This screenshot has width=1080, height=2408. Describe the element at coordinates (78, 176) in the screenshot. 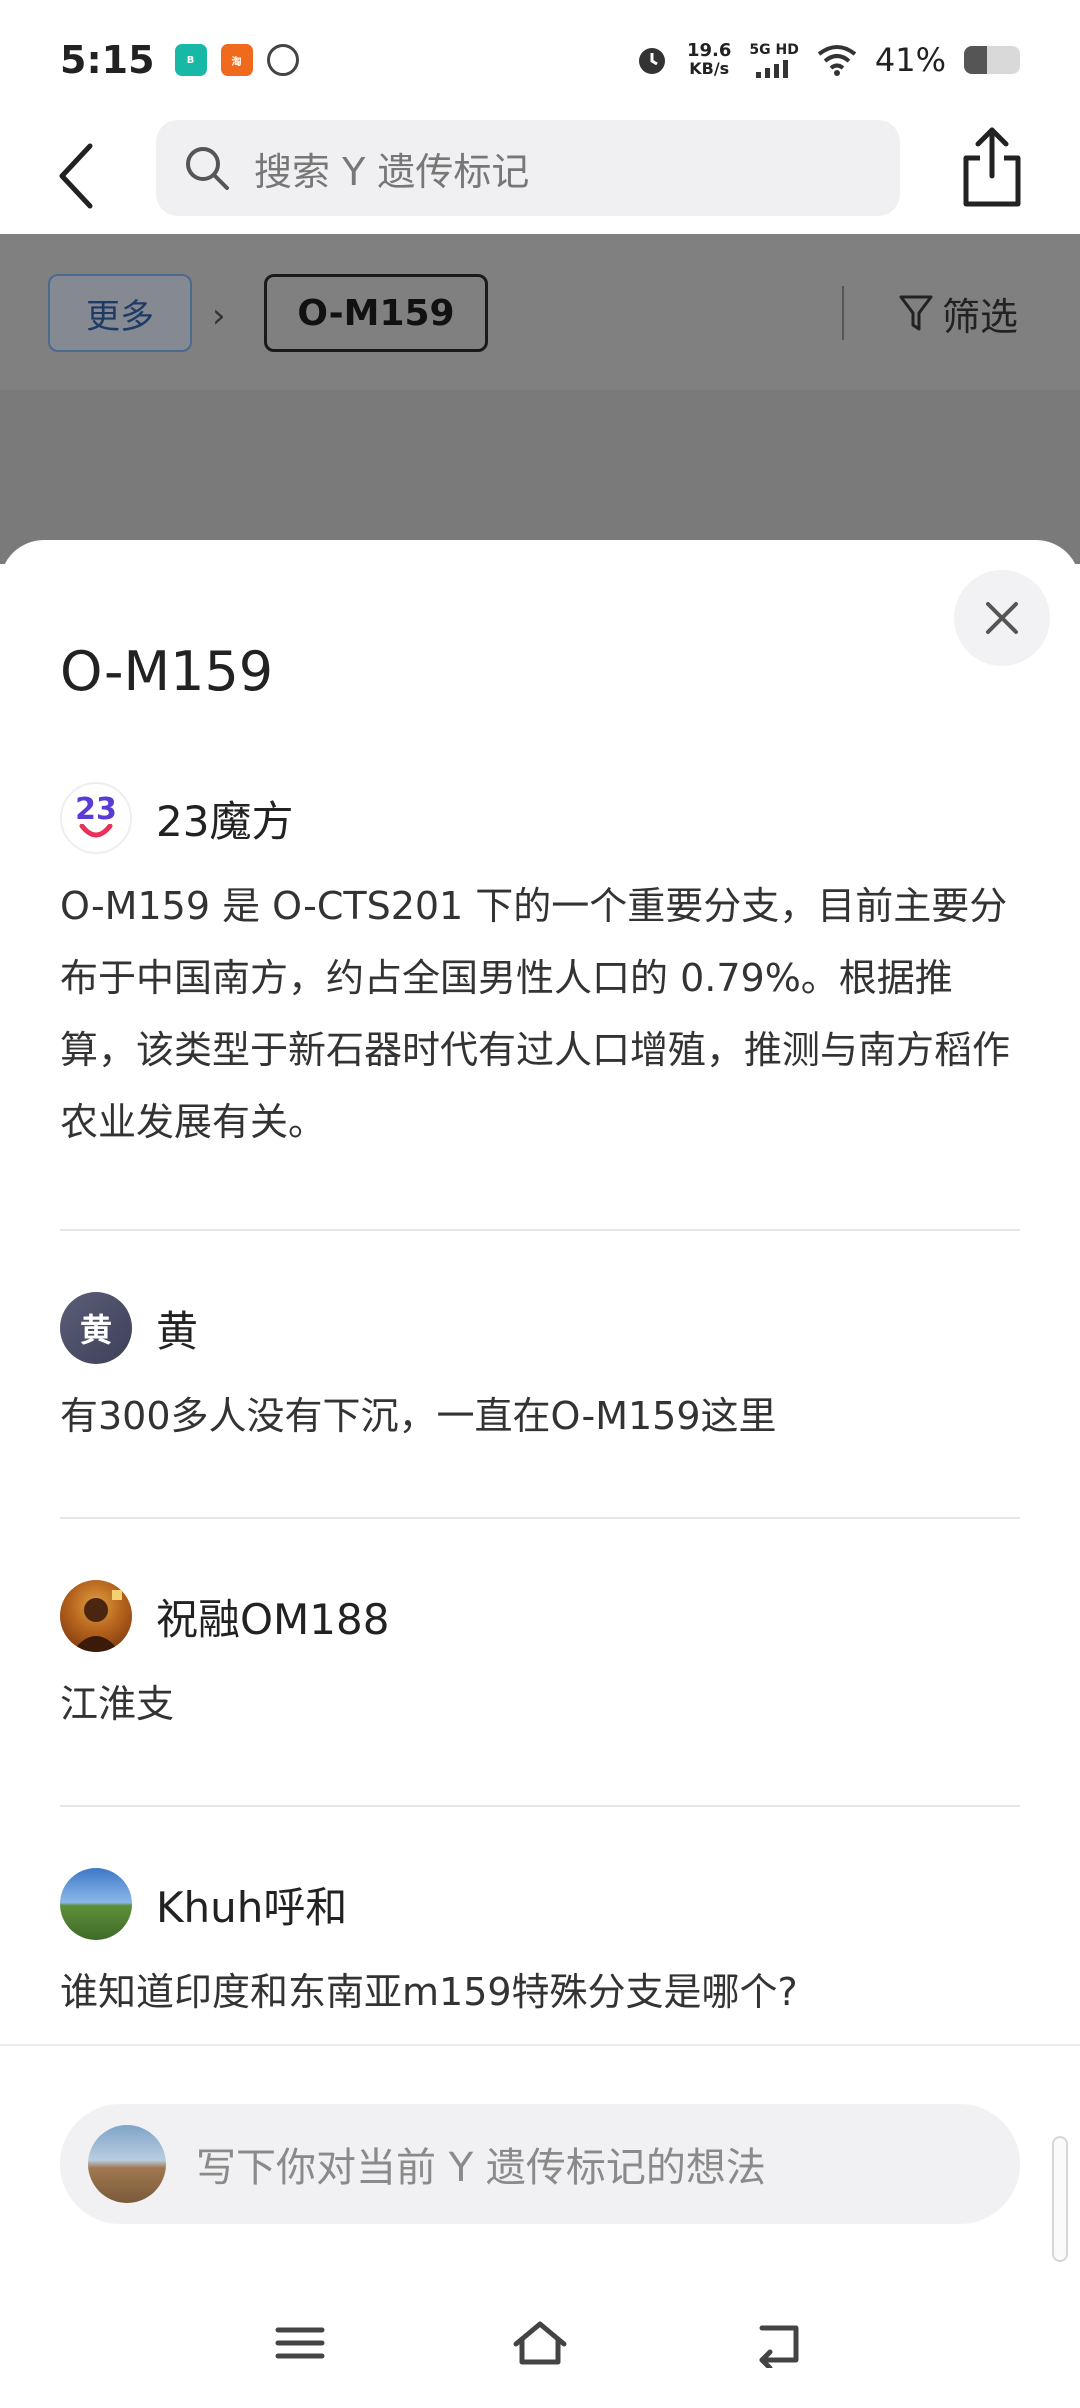

I see `back-arrow-icon` at that location.